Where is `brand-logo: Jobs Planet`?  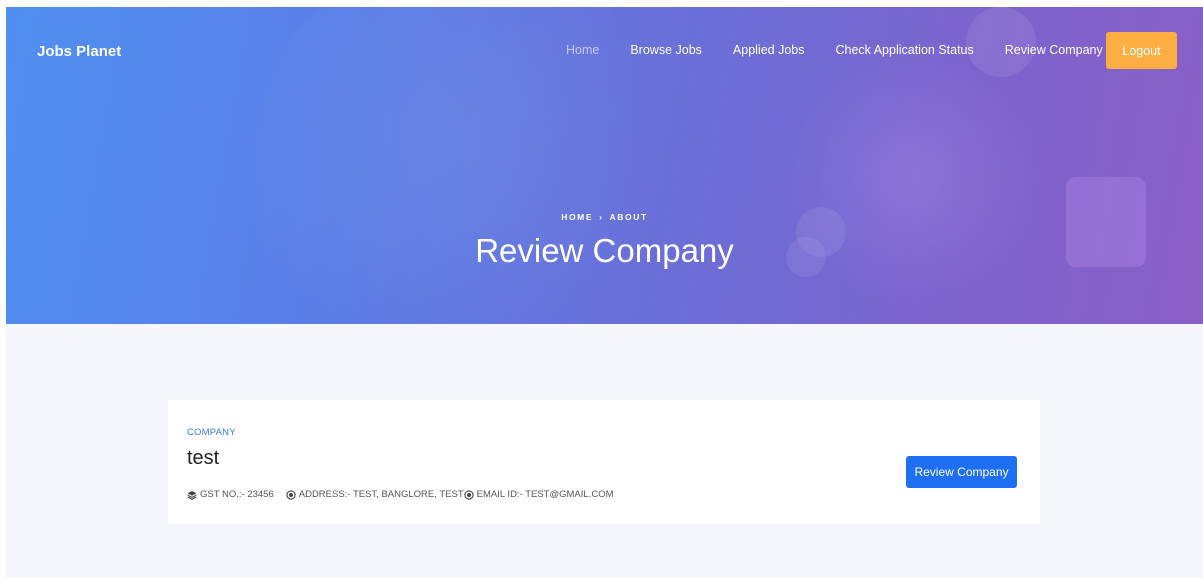 brand-logo: Jobs Planet is located at coordinates (79, 51).